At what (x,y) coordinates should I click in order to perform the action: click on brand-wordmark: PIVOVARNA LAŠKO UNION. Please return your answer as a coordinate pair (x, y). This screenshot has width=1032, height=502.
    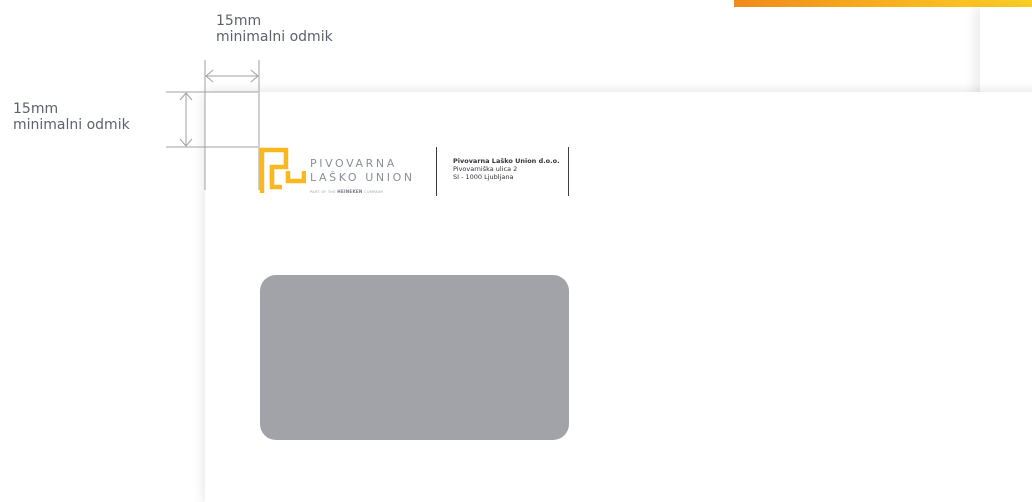
    Looking at the image, I should click on (362, 171).